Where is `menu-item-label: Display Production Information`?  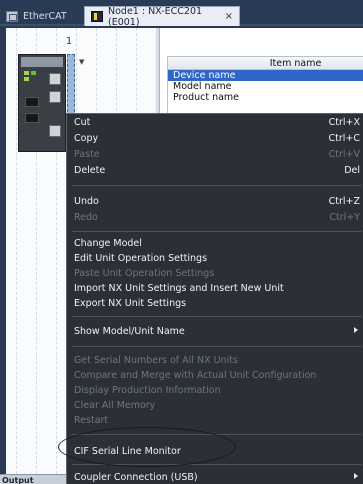 menu-item-label: Display Production Information is located at coordinates (147, 390).